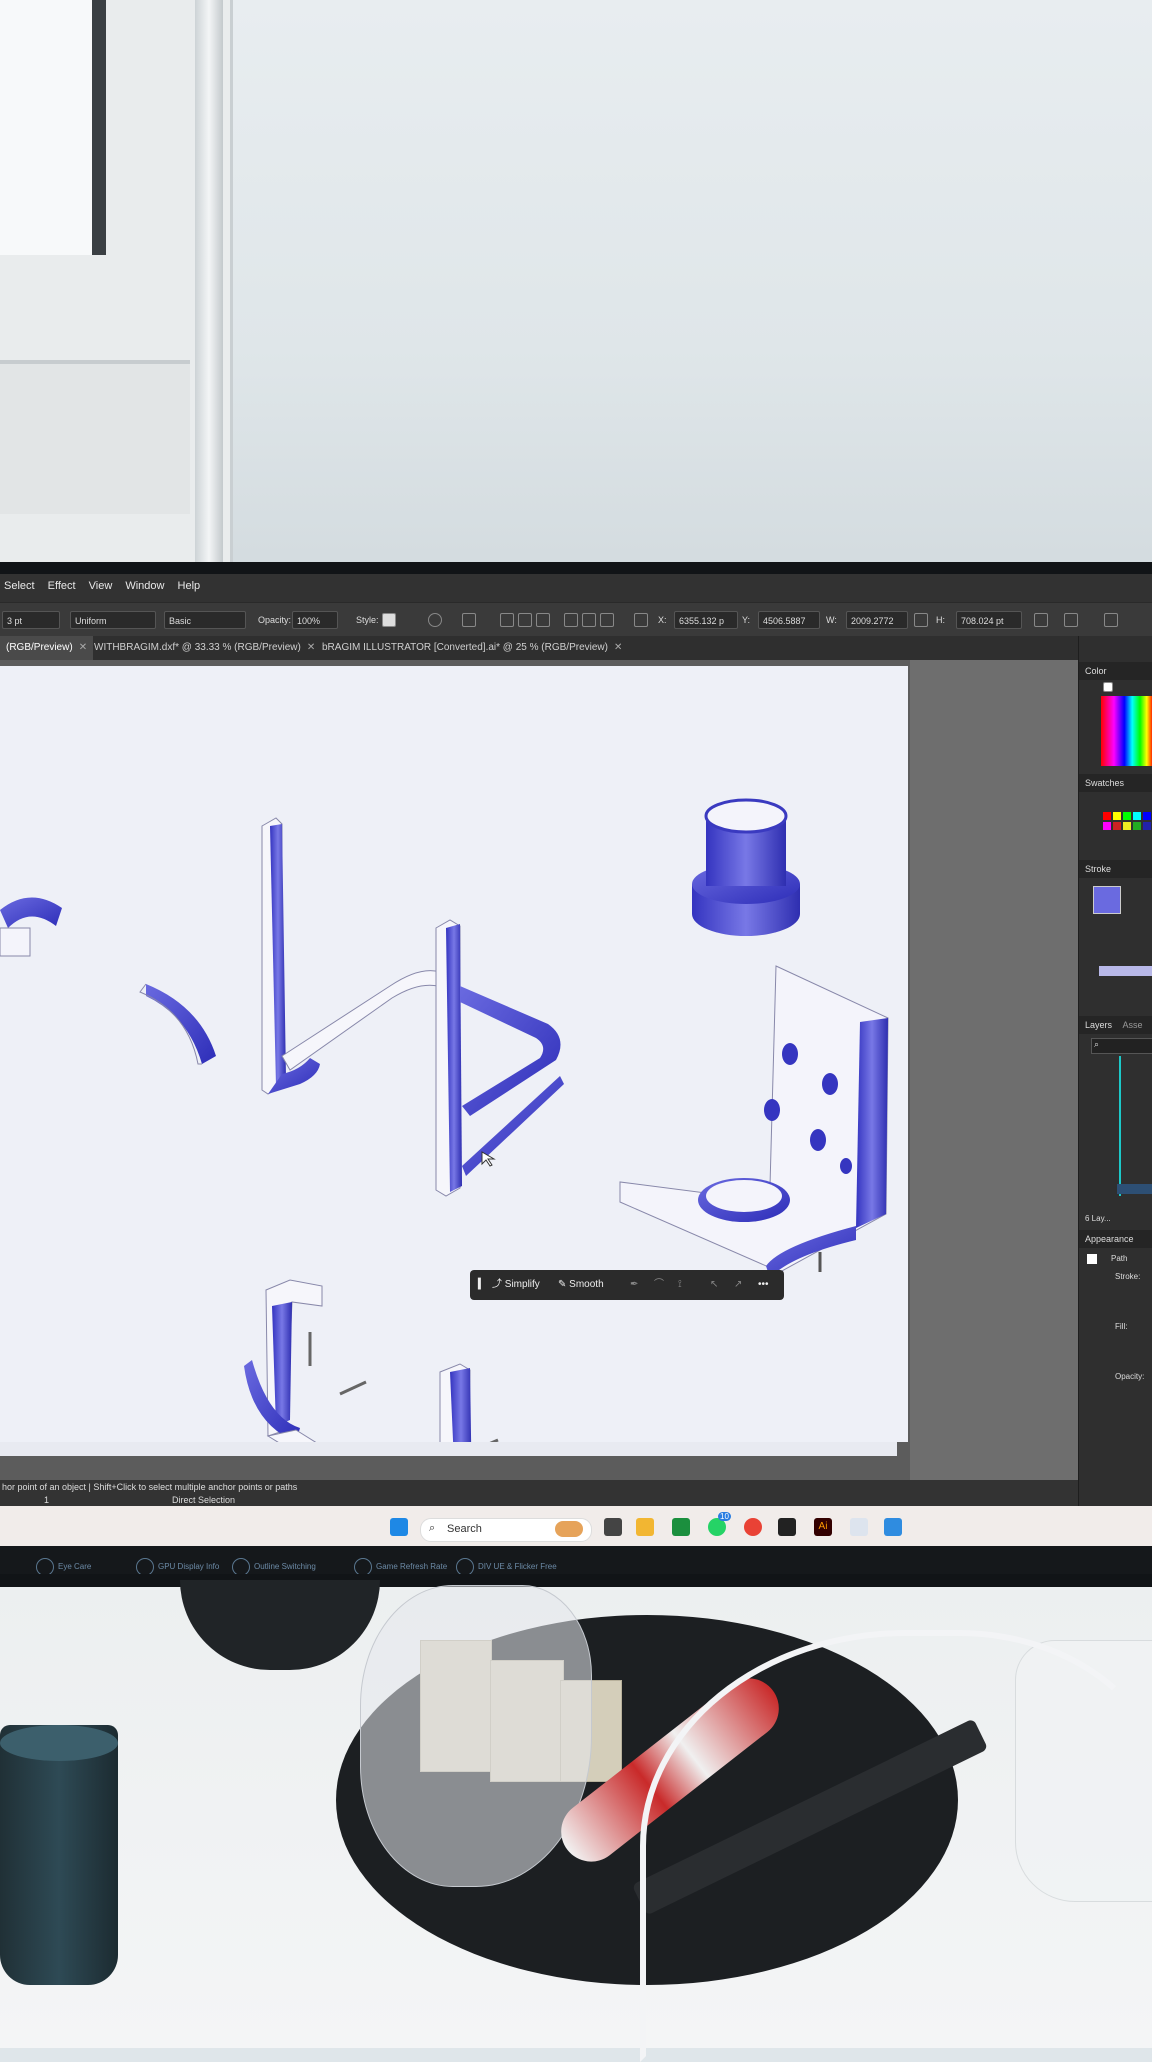 The height and width of the screenshot is (2062, 1152). Describe the element at coordinates (1041, 620) in the screenshot. I see `isolate-icon` at that location.